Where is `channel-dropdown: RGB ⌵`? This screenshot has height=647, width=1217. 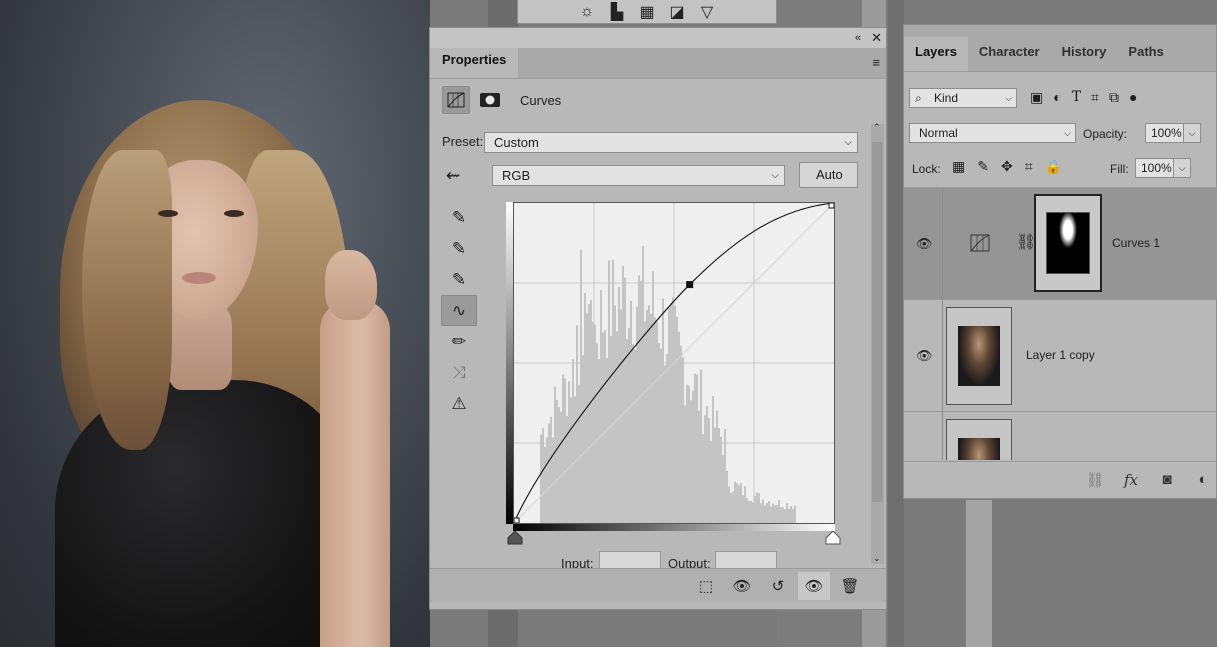
channel-dropdown: RGB ⌵ is located at coordinates (638, 175).